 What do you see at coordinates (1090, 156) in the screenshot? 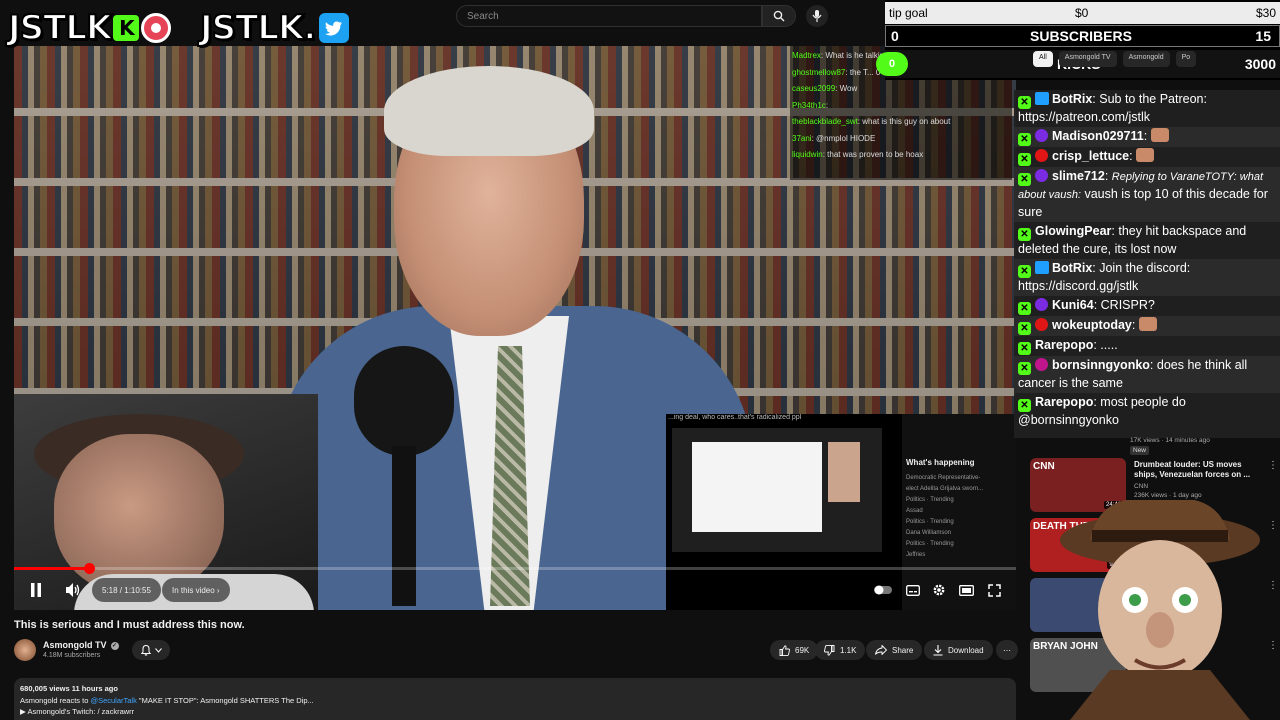
I see `chat-username: crisp_lettuce` at bounding box center [1090, 156].